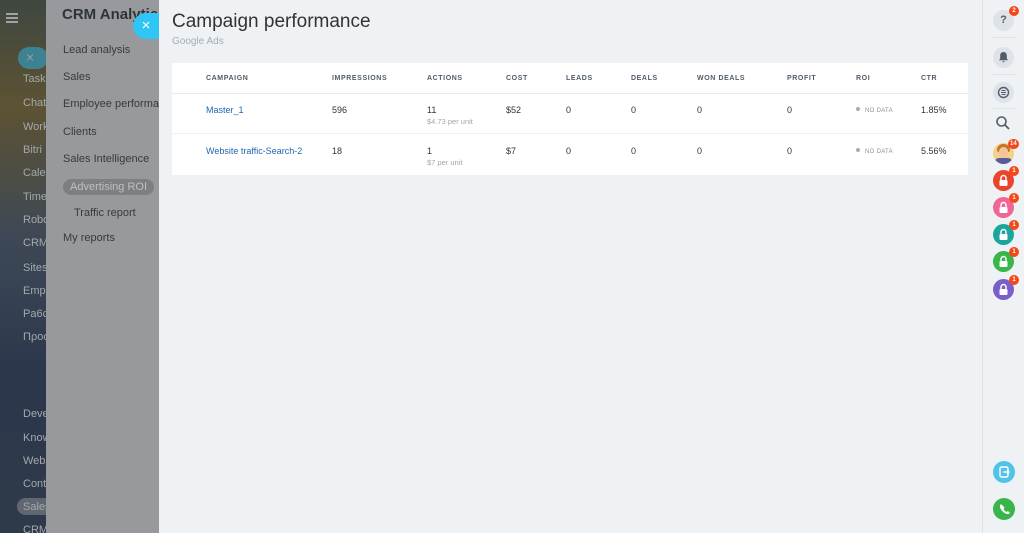 This screenshot has width=1024, height=533. Describe the element at coordinates (96, 50) in the screenshot. I see `menu-item-lead-analysis: Lead analysis` at that location.